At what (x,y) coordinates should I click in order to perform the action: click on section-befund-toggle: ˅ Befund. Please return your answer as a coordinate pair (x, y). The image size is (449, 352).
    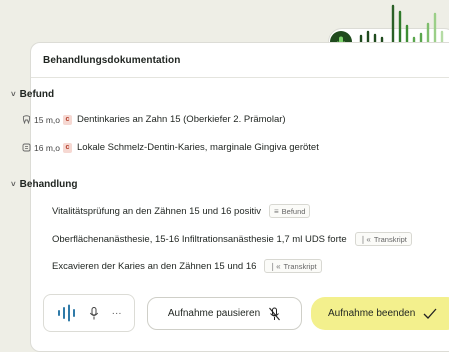
    Looking at the image, I should click on (32, 94).